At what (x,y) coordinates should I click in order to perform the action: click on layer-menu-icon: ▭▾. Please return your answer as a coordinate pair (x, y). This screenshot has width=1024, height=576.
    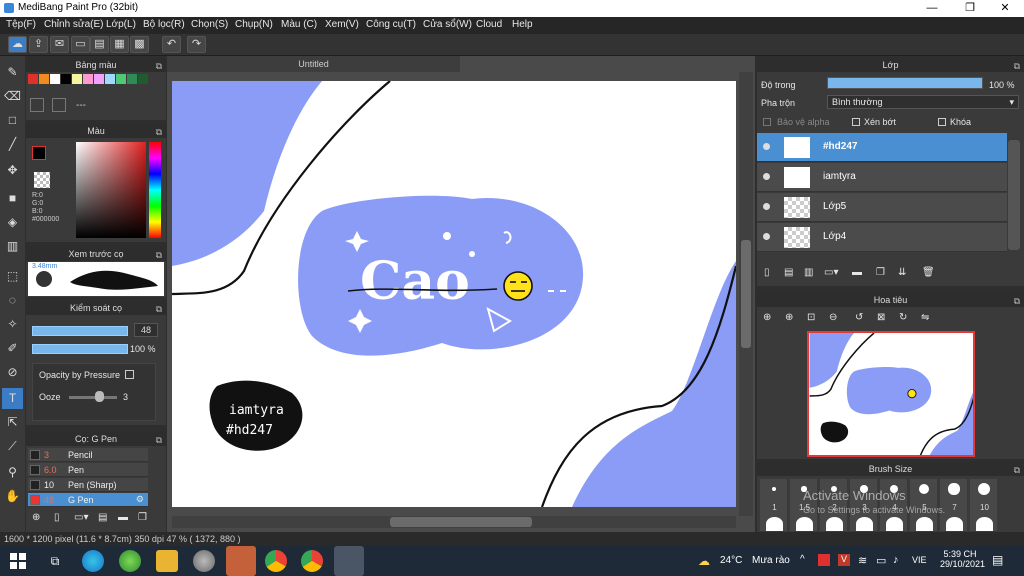
    Looking at the image, I should click on (831, 272).